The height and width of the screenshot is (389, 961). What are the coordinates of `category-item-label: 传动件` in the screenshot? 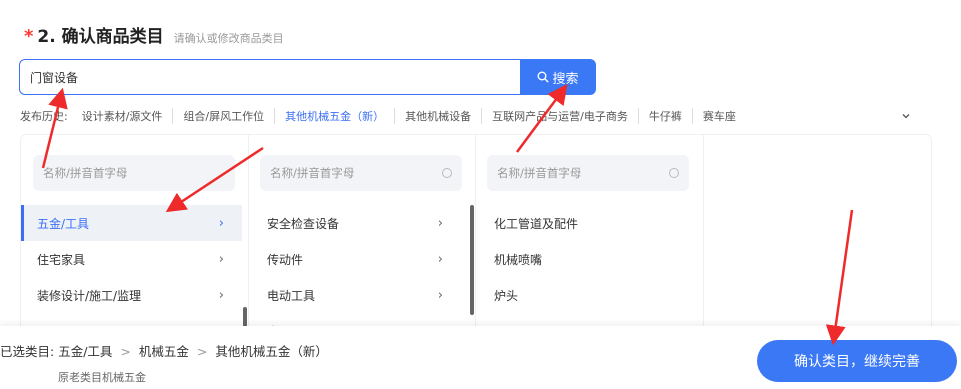 It's located at (285, 259).